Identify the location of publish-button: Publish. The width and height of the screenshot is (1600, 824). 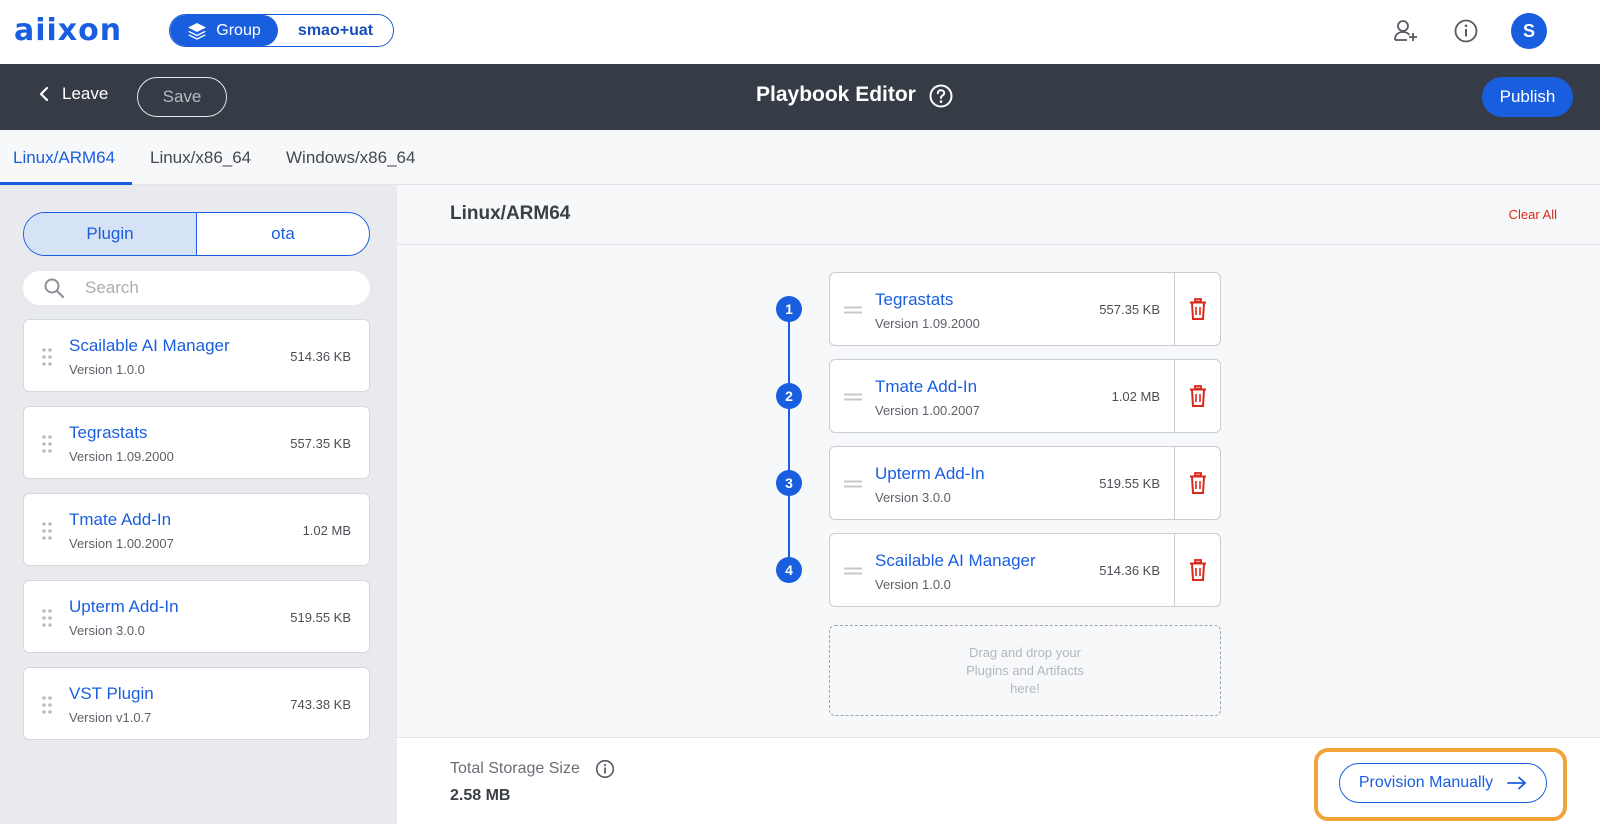
(1527, 97).